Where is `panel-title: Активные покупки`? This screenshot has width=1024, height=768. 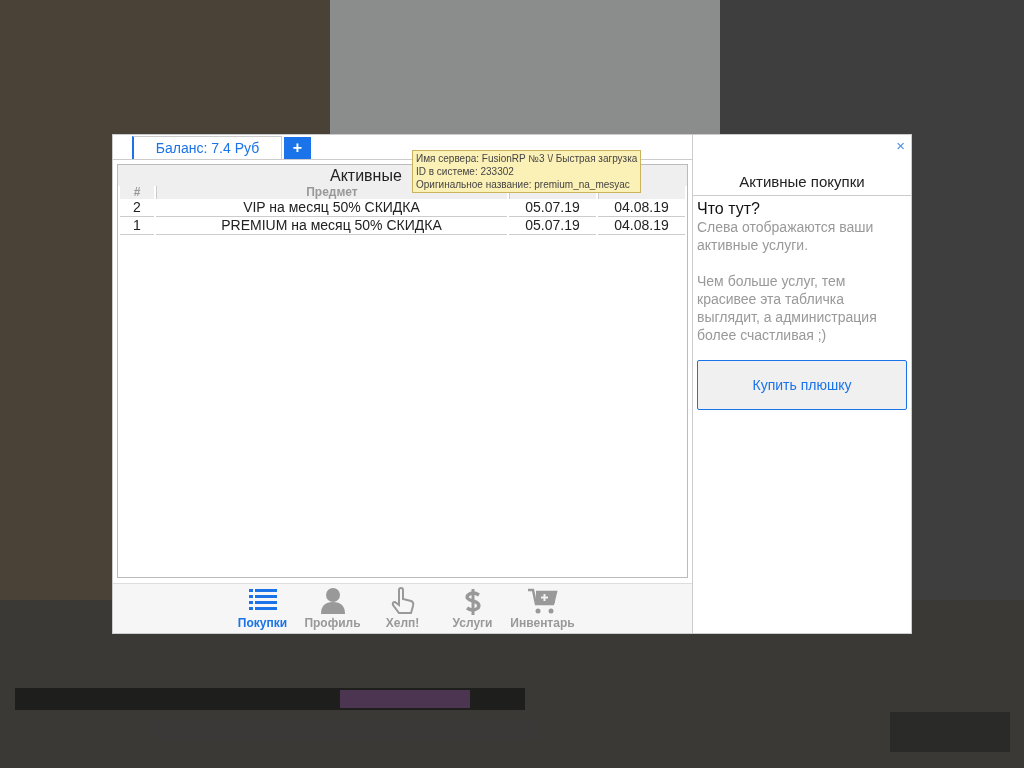
panel-title: Активные покупки is located at coordinates (802, 184).